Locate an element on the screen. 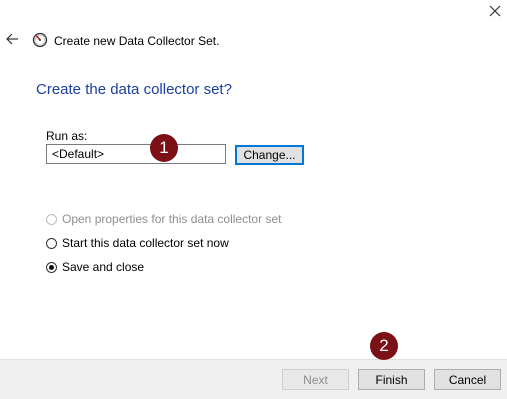 The width and height of the screenshot is (507, 399). footer-bar is located at coordinates (253, 379).